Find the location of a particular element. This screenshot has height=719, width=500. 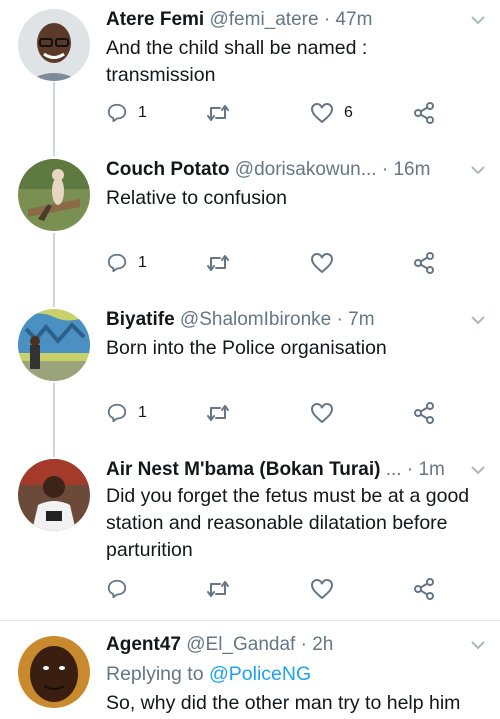

author-handle: @ShalomIbironke is located at coordinates (255, 319).